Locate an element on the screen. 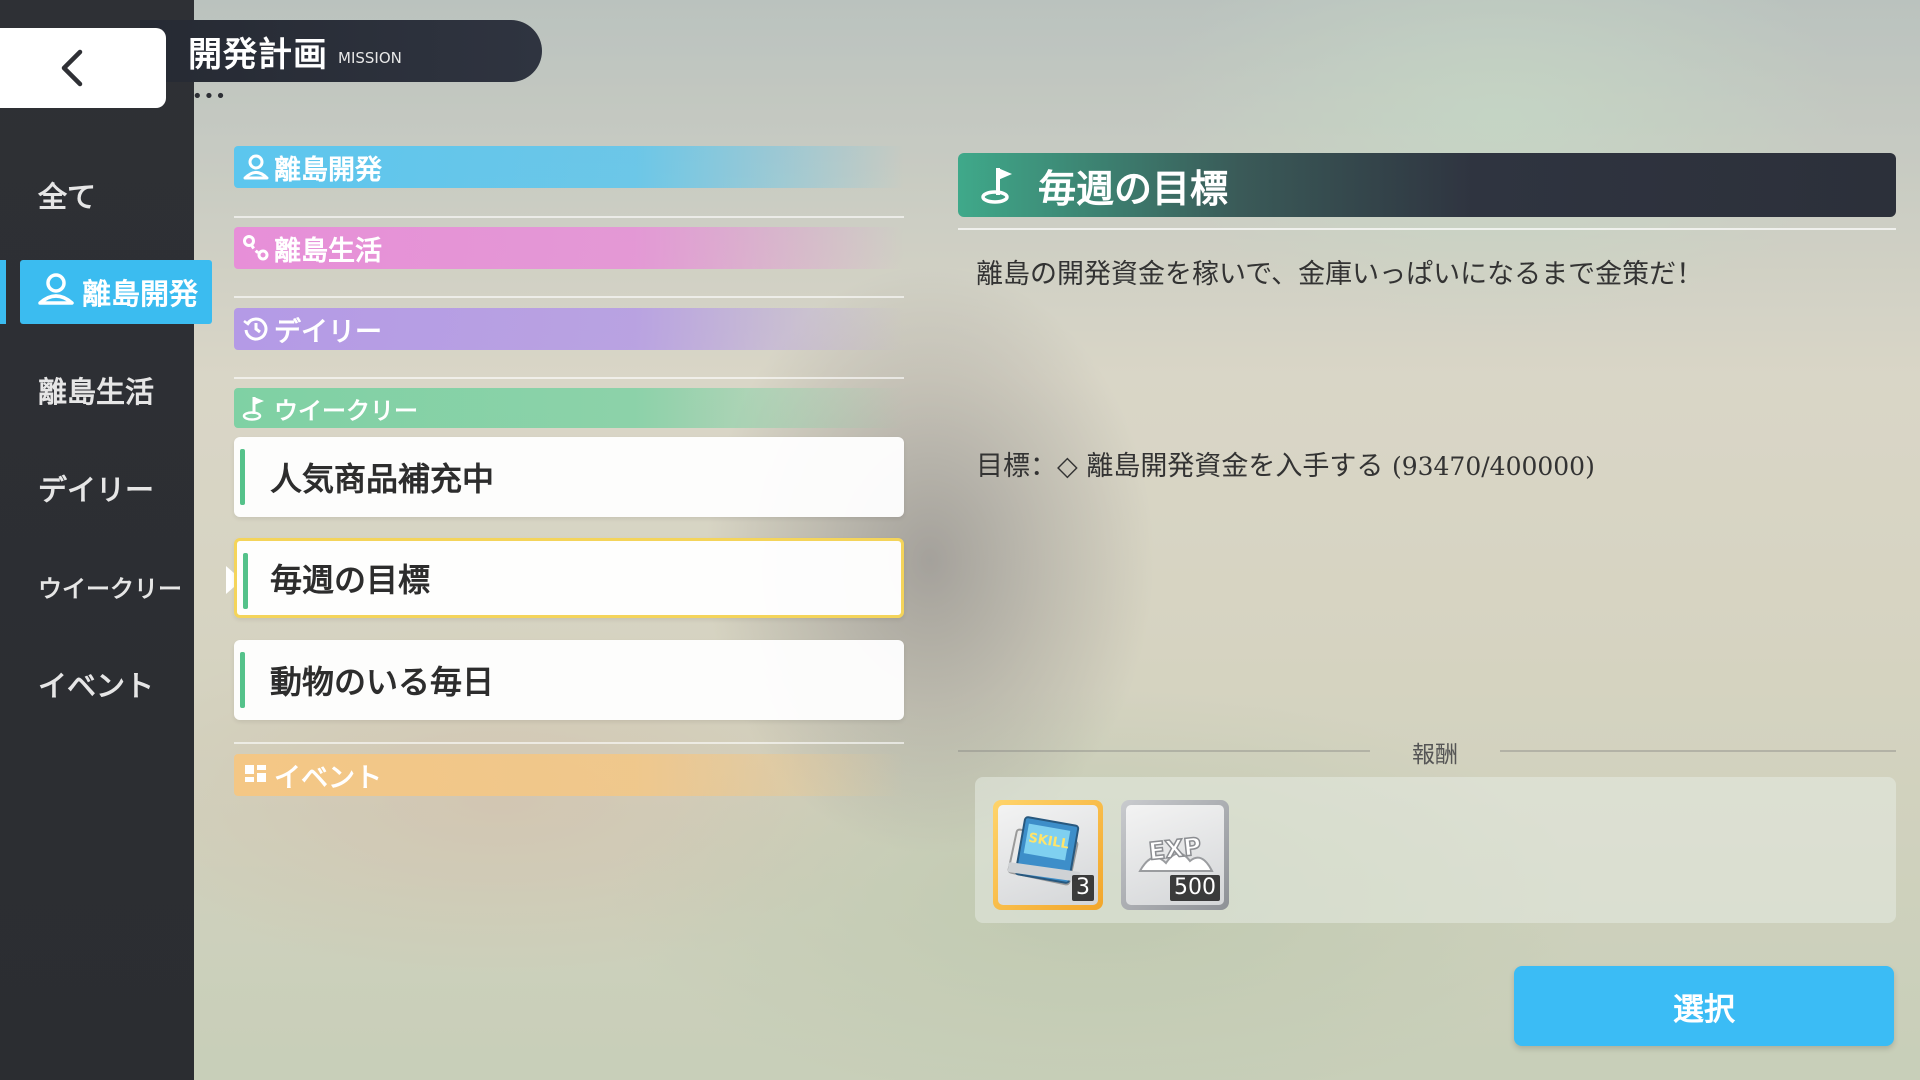 This screenshot has height=1080, width=1920. mission-description: 離島の開発資金を稼いで、金庫いっぱいになるまで金策だ！ is located at coordinates (1340, 274).